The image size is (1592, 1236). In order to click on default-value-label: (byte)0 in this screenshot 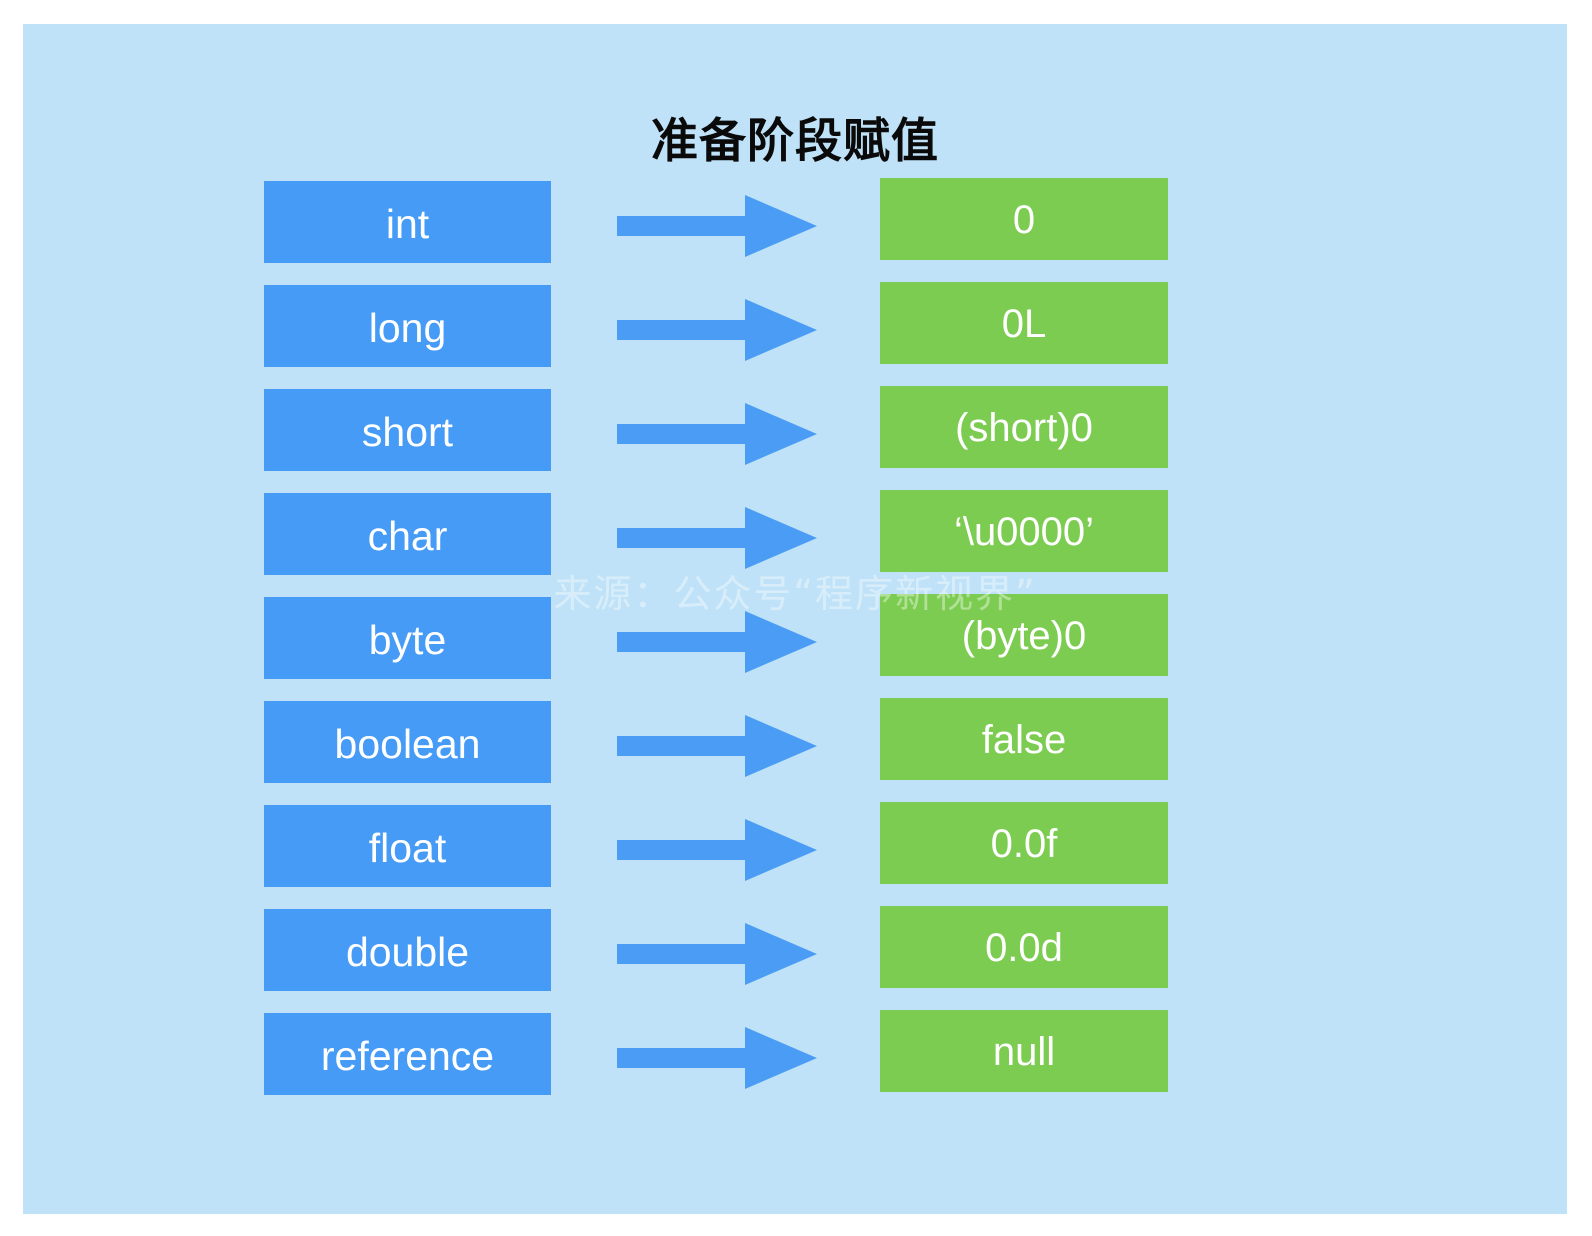, I will do `click(1024, 635)`.